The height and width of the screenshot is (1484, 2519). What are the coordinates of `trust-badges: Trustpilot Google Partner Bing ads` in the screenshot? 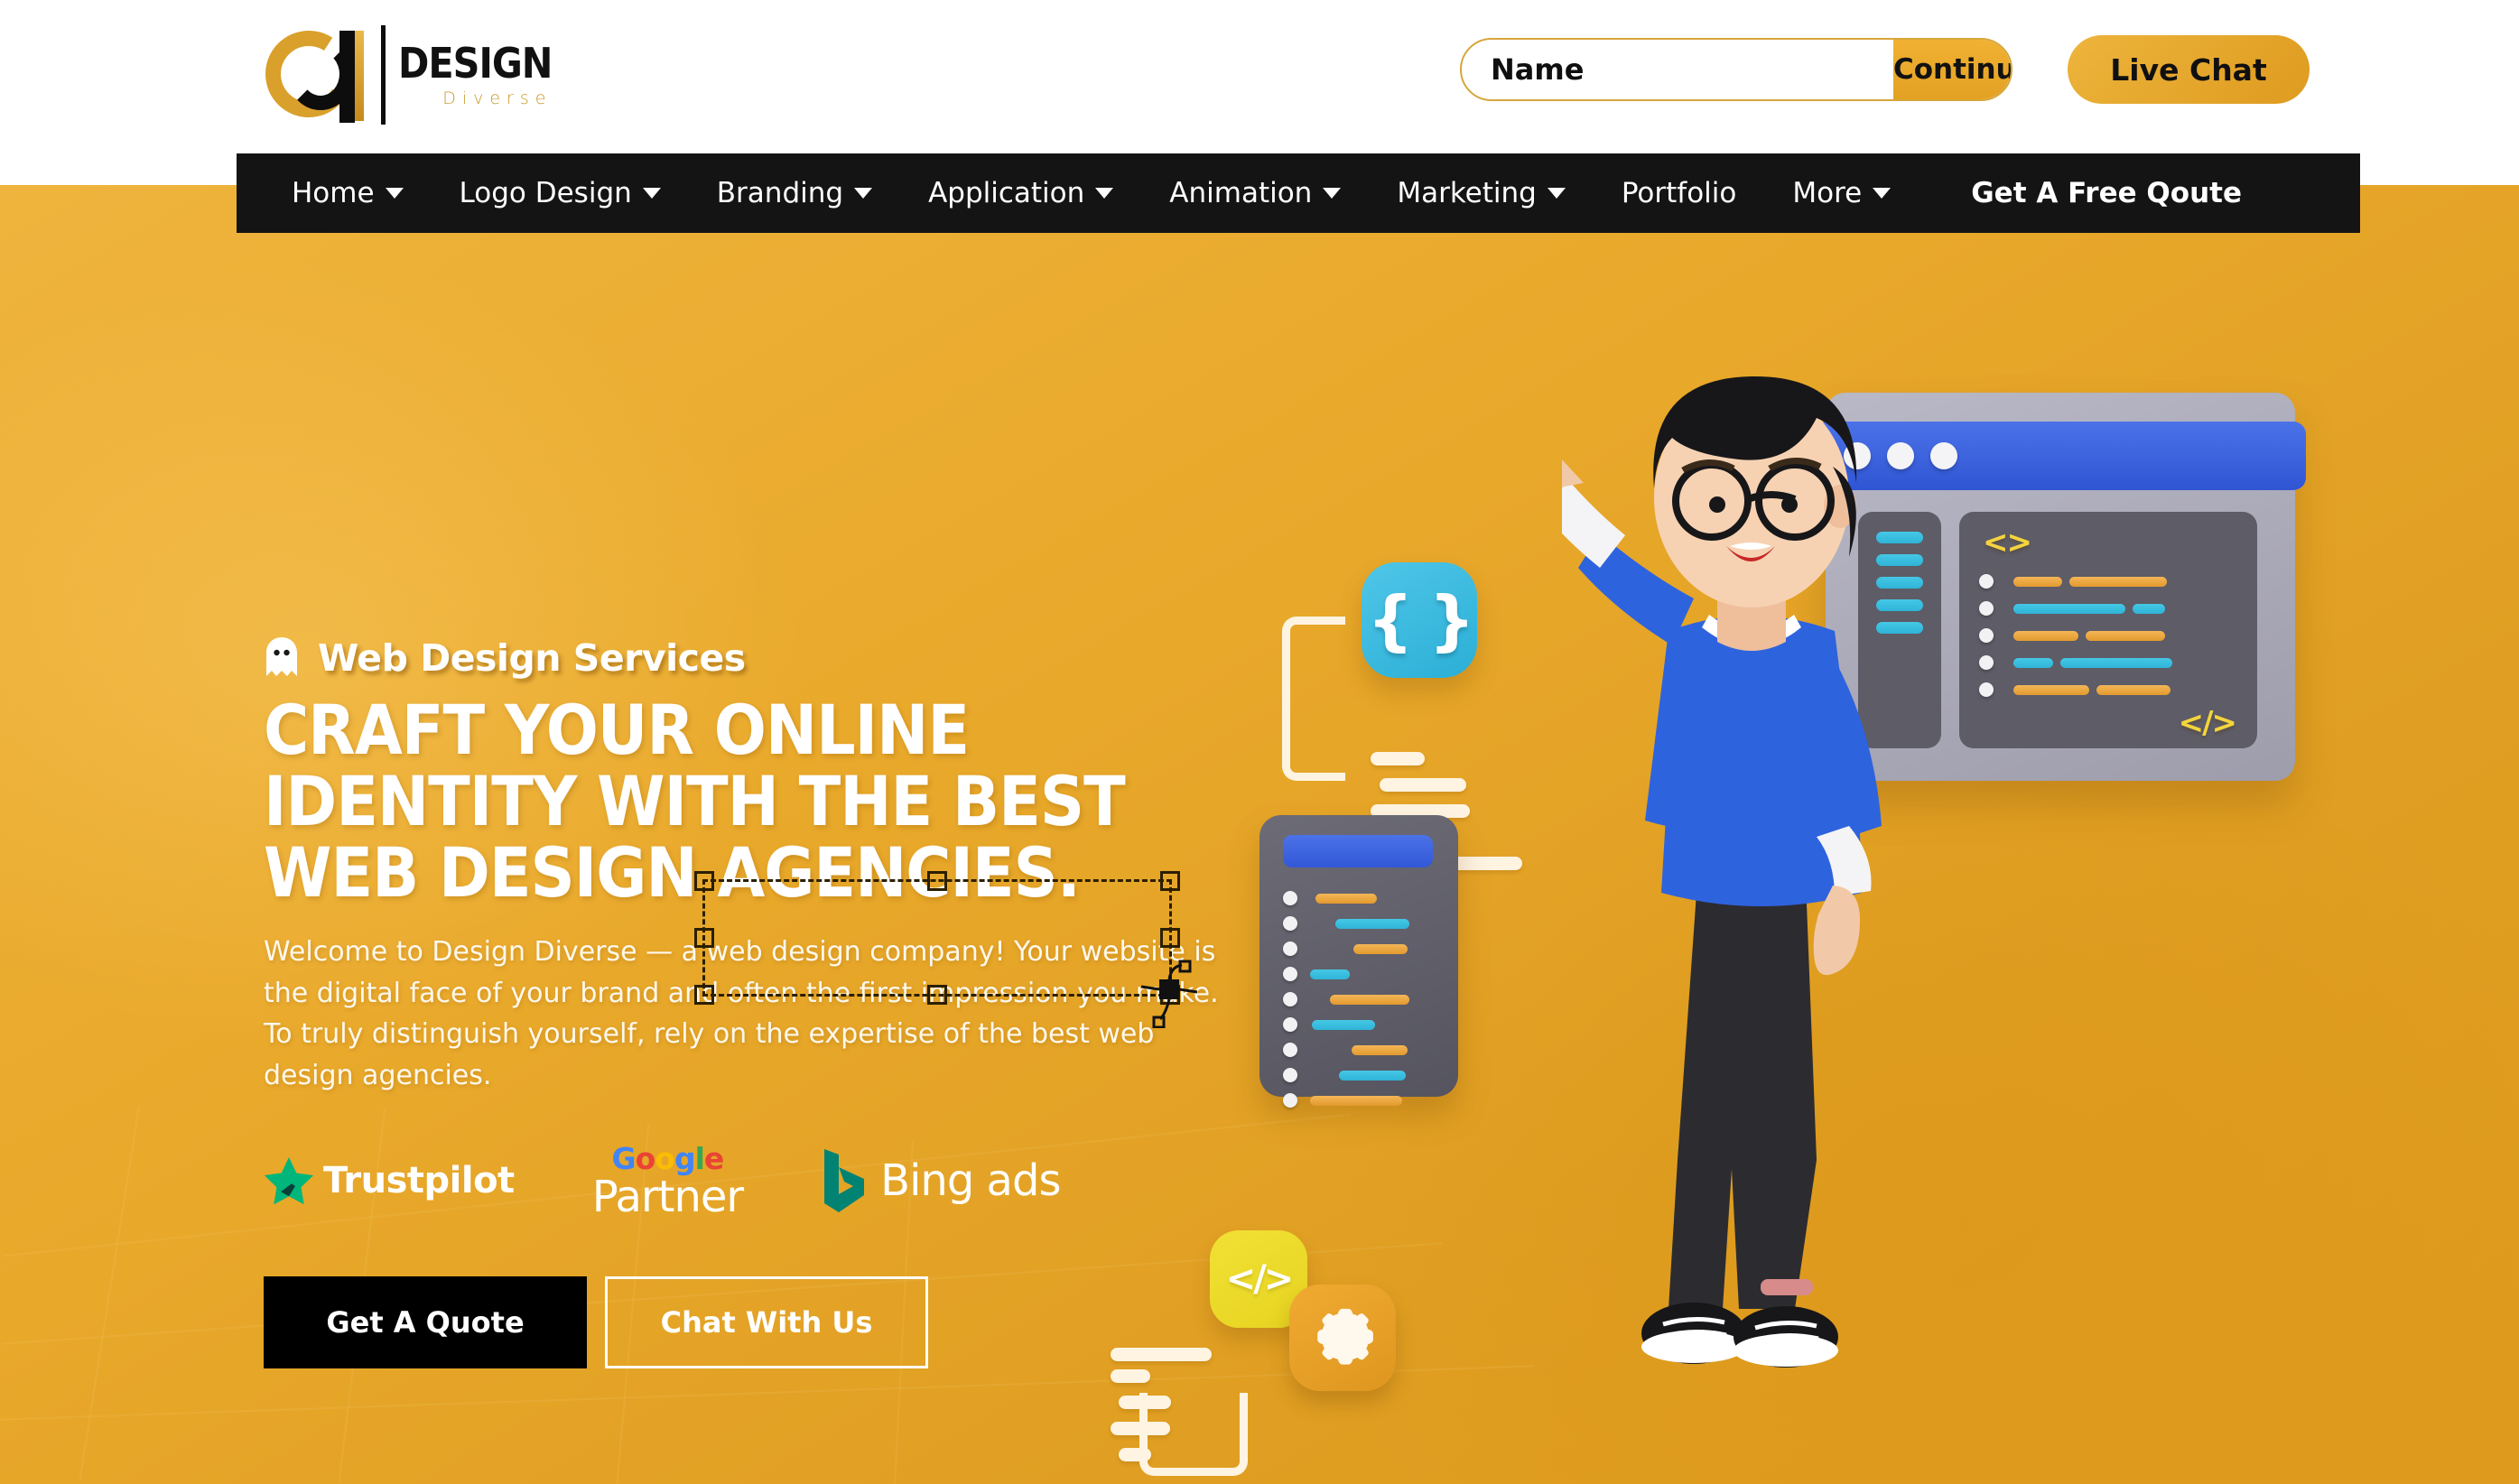 It's located at (769, 1180).